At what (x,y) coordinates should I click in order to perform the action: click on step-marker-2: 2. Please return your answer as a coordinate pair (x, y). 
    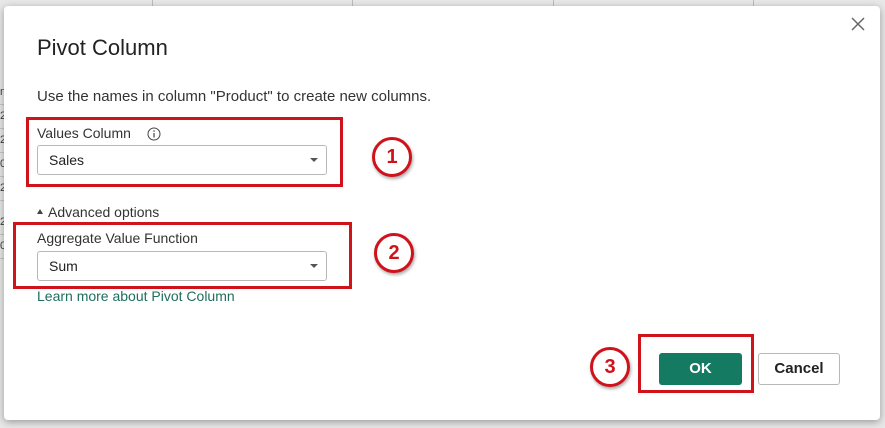
    Looking at the image, I should click on (394, 253).